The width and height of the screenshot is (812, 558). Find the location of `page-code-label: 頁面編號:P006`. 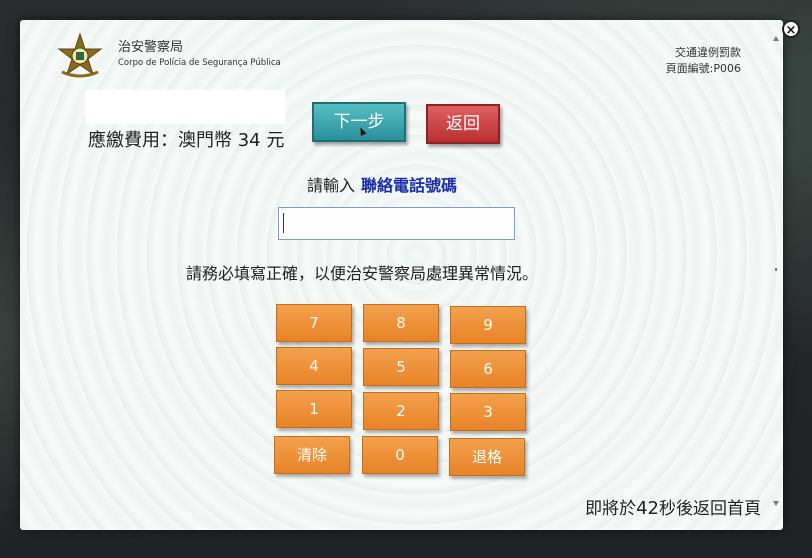

page-code-label: 頁面編號:P006 is located at coordinates (703, 68).